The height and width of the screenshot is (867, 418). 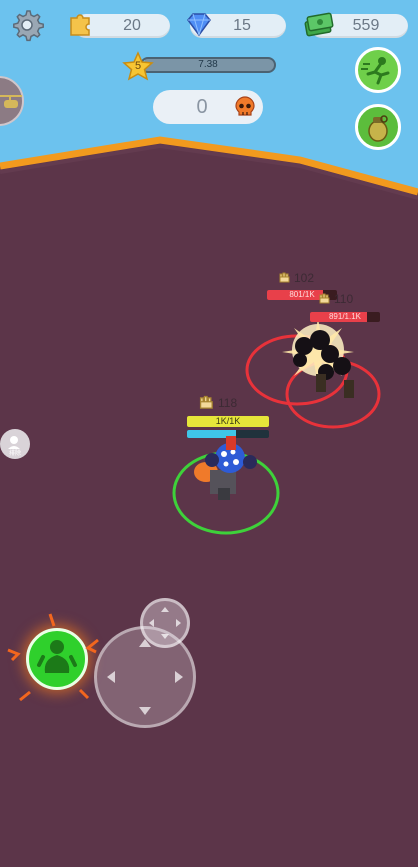 I want to click on flame-effect, so click(x=53, y=657).